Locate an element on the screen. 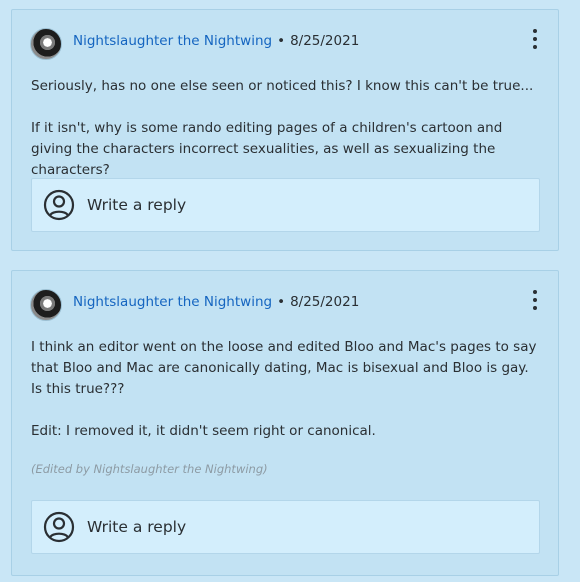  edited-note: (Edited by Nightslaughter the Nightwing) is located at coordinates (149, 469).